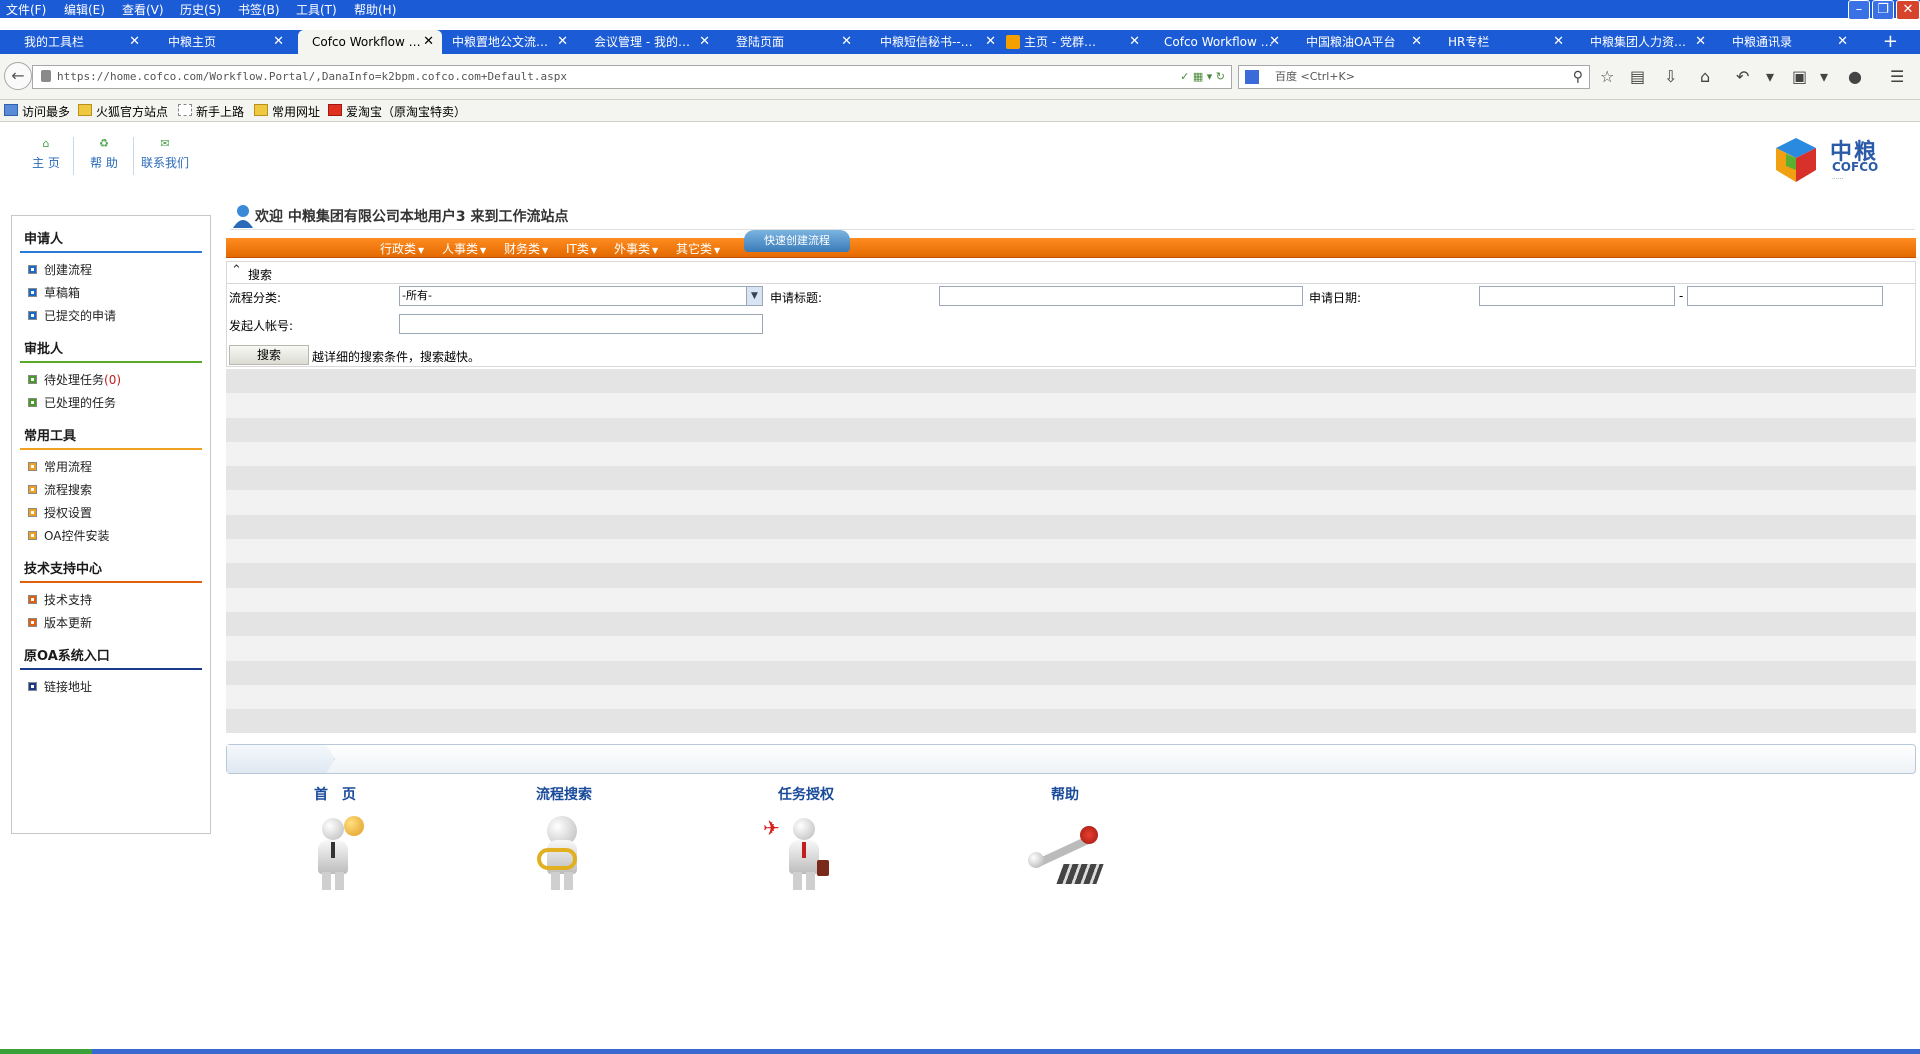 This screenshot has width=1920, height=1054. What do you see at coordinates (26, 9) in the screenshot?
I see `menu-file: 文件(F)` at bounding box center [26, 9].